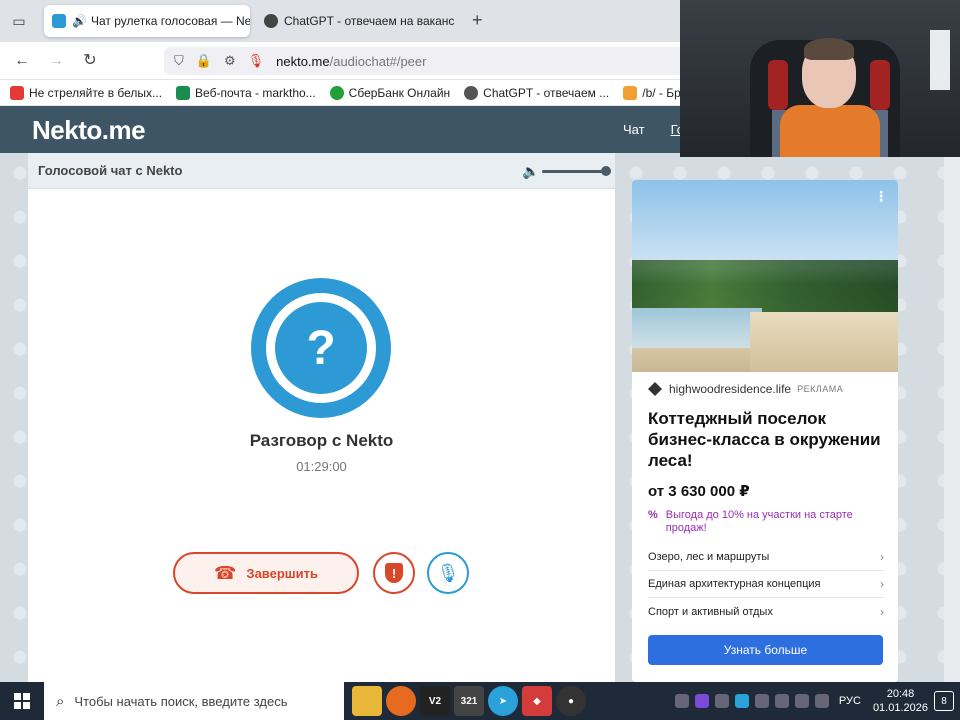 The width and height of the screenshot is (960, 720). What do you see at coordinates (230, 61) in the screenshot?
I see `permissions-icon: ⚙` at bounding box center [230, 61].